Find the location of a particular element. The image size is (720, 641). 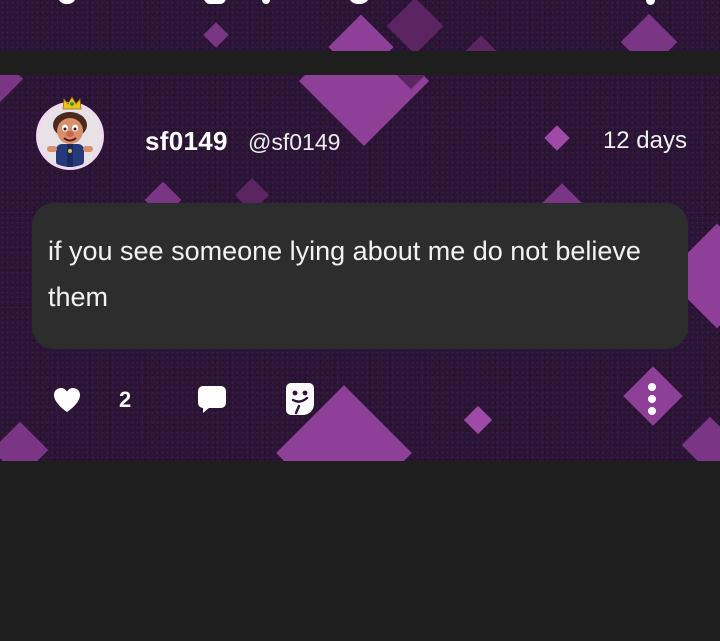

reply-button is located at coordinates (300, 401).